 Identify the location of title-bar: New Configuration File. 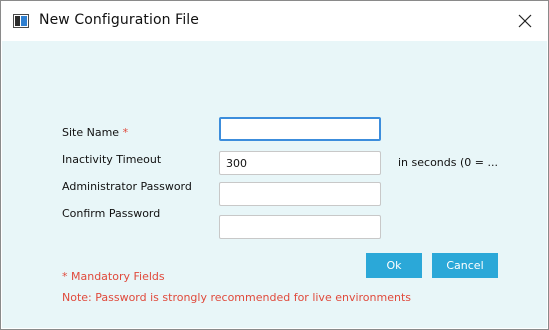
(274, 21).